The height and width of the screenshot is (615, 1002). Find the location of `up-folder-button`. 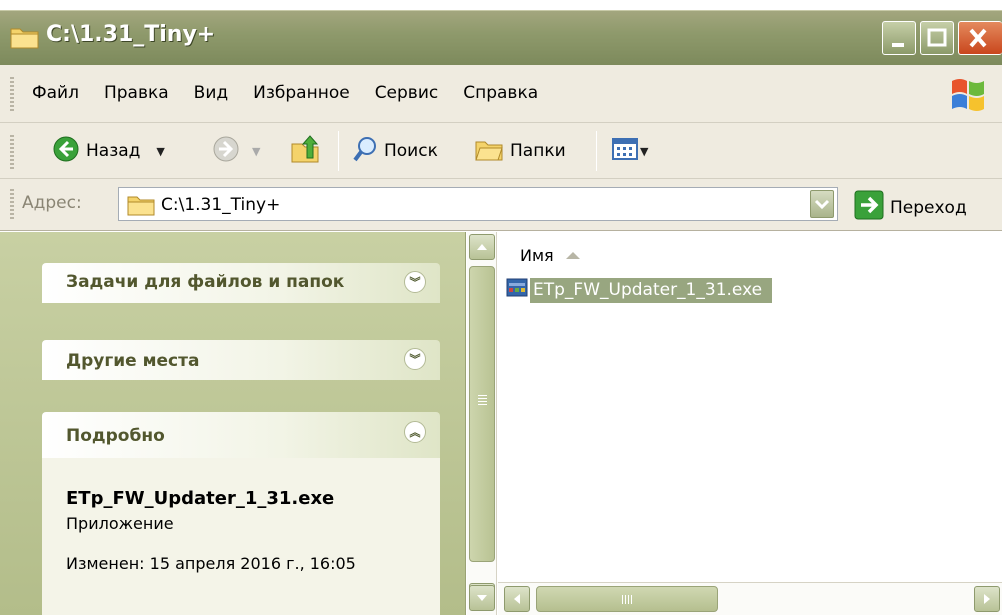

up-folder-button is located at coordinates (305, 151).